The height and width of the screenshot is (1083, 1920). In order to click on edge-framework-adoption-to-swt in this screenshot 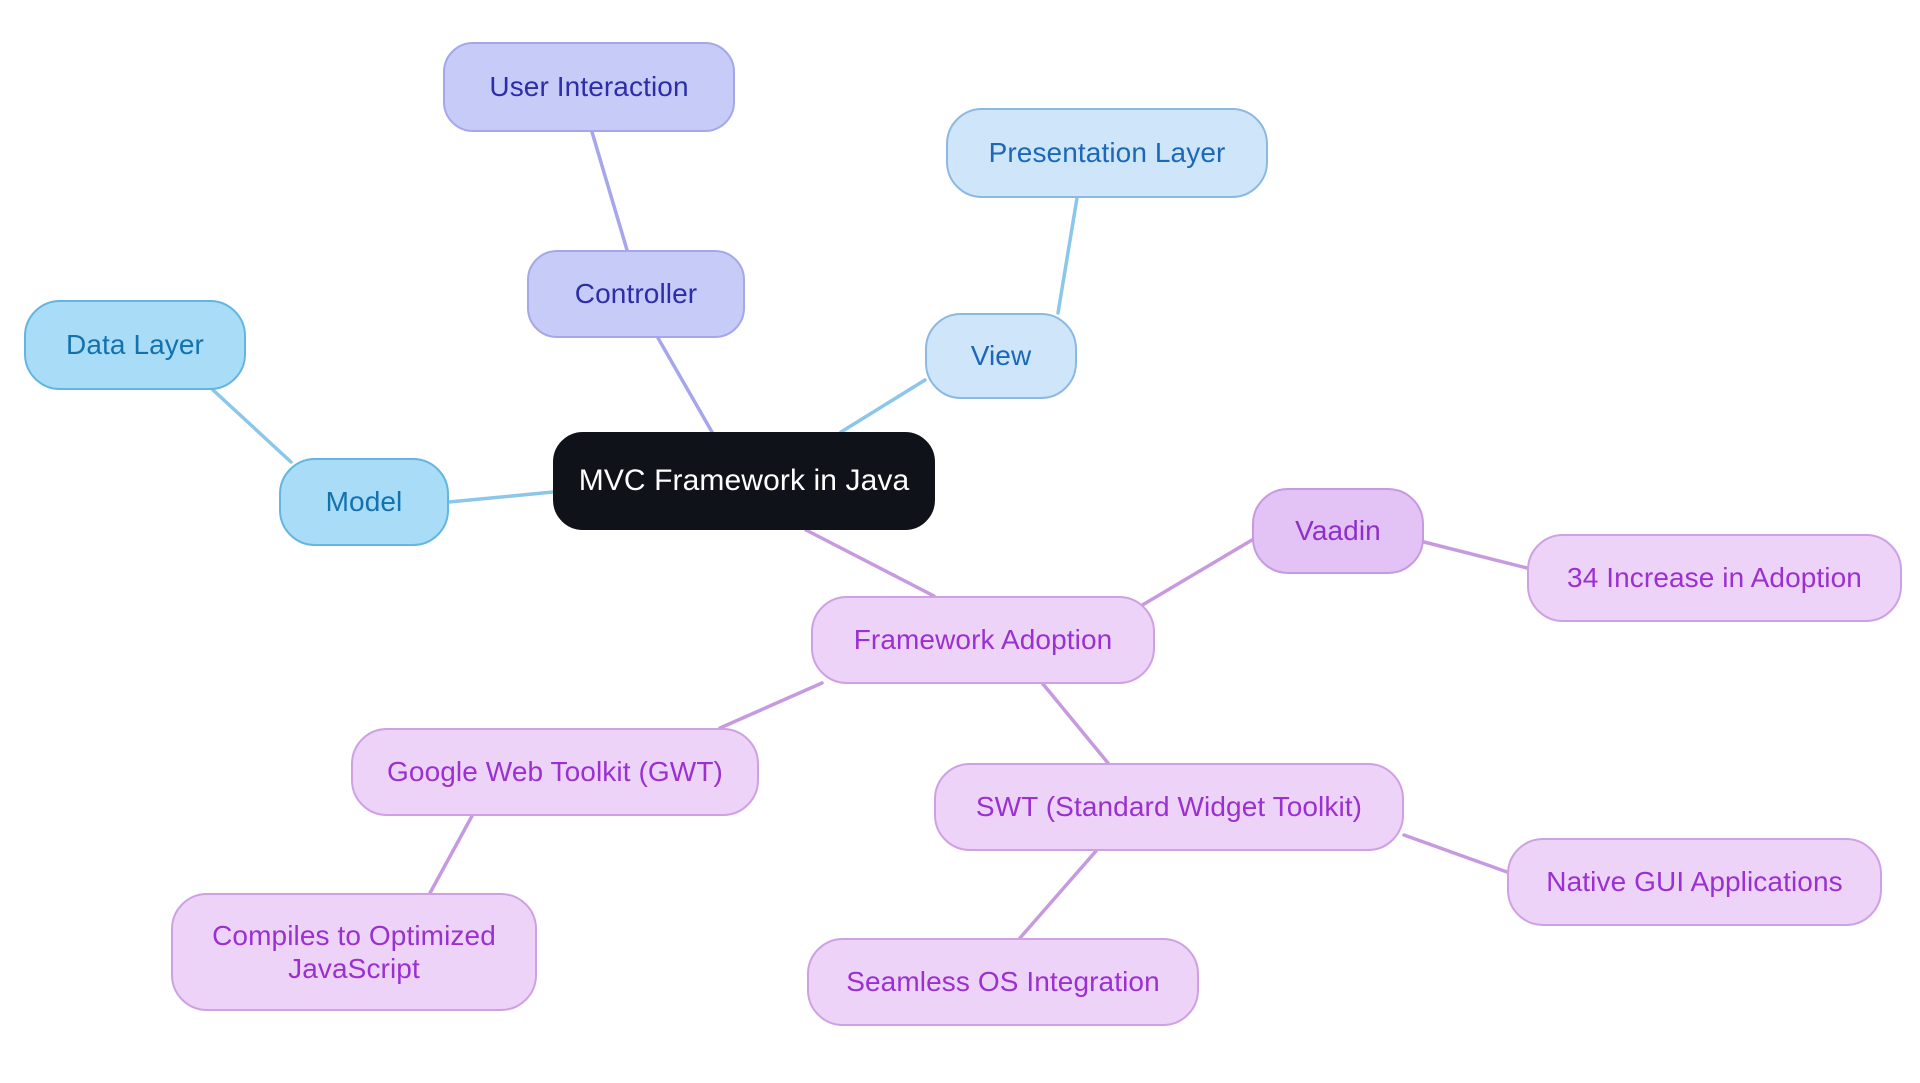, I will do `click(1075, 723)`.